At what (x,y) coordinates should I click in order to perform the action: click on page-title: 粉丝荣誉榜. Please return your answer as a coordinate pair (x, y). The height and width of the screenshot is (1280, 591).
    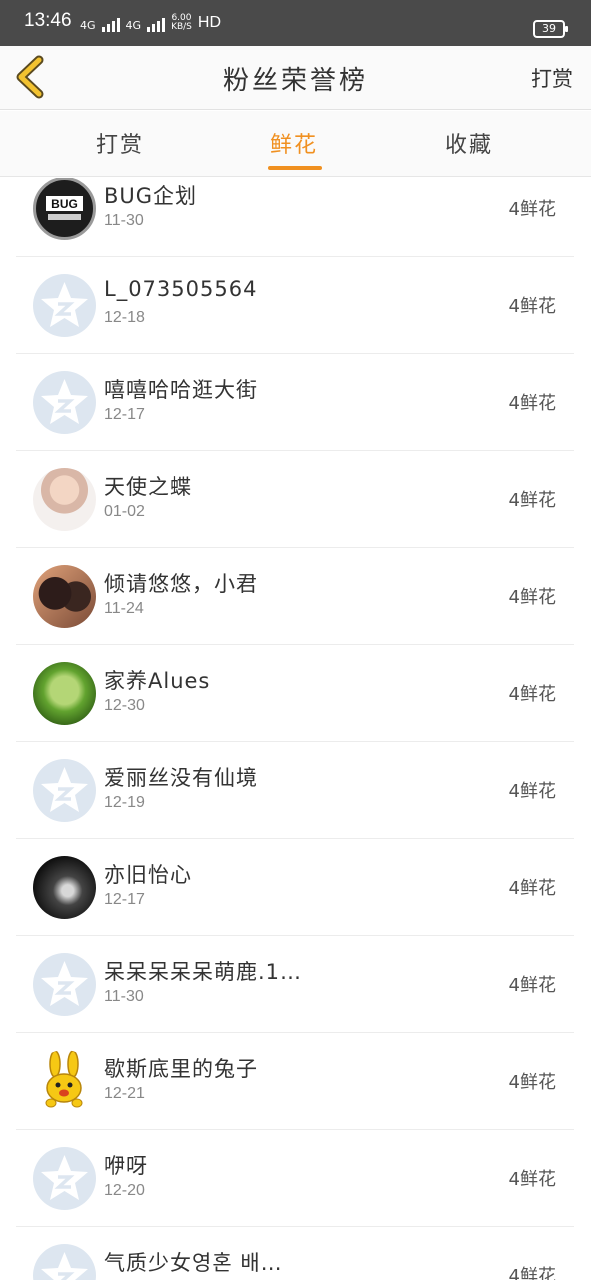
    Looking at the image, I should click on (295, 81).